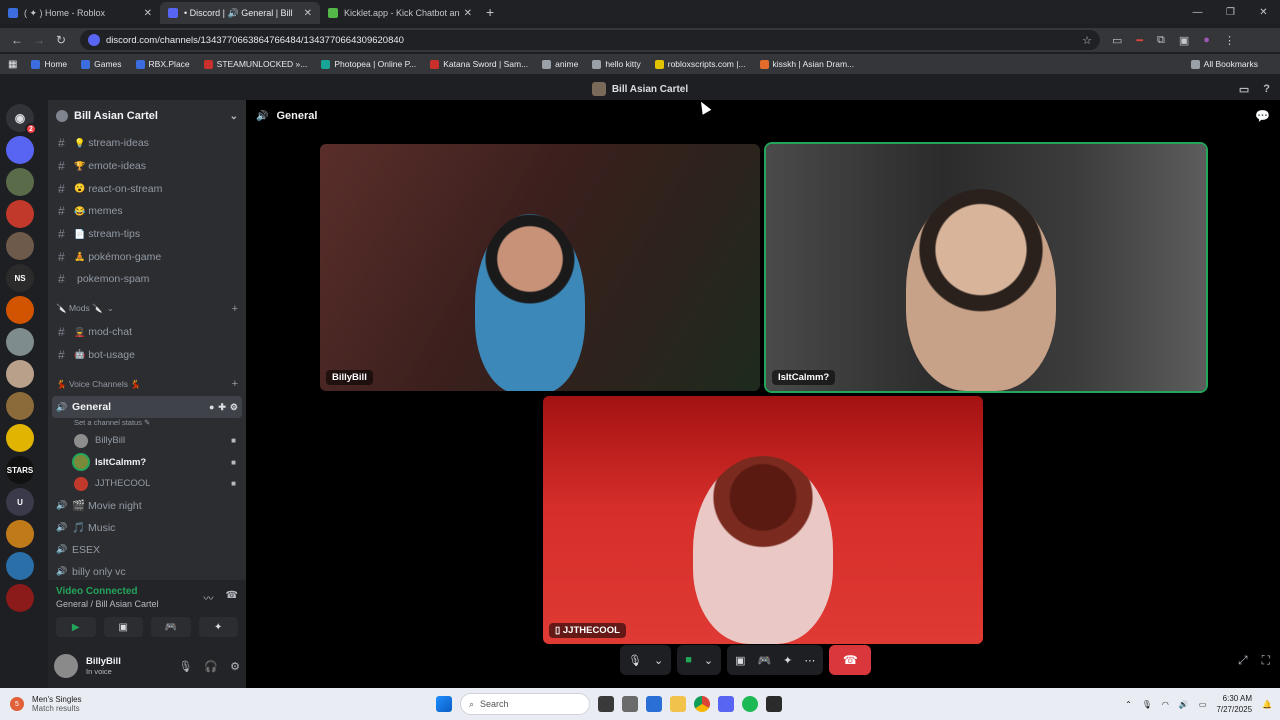  What do you see at coordinates (688, 660) in the screenshot?
I see `camera-icon: ■` at bounding box center [688, 660].